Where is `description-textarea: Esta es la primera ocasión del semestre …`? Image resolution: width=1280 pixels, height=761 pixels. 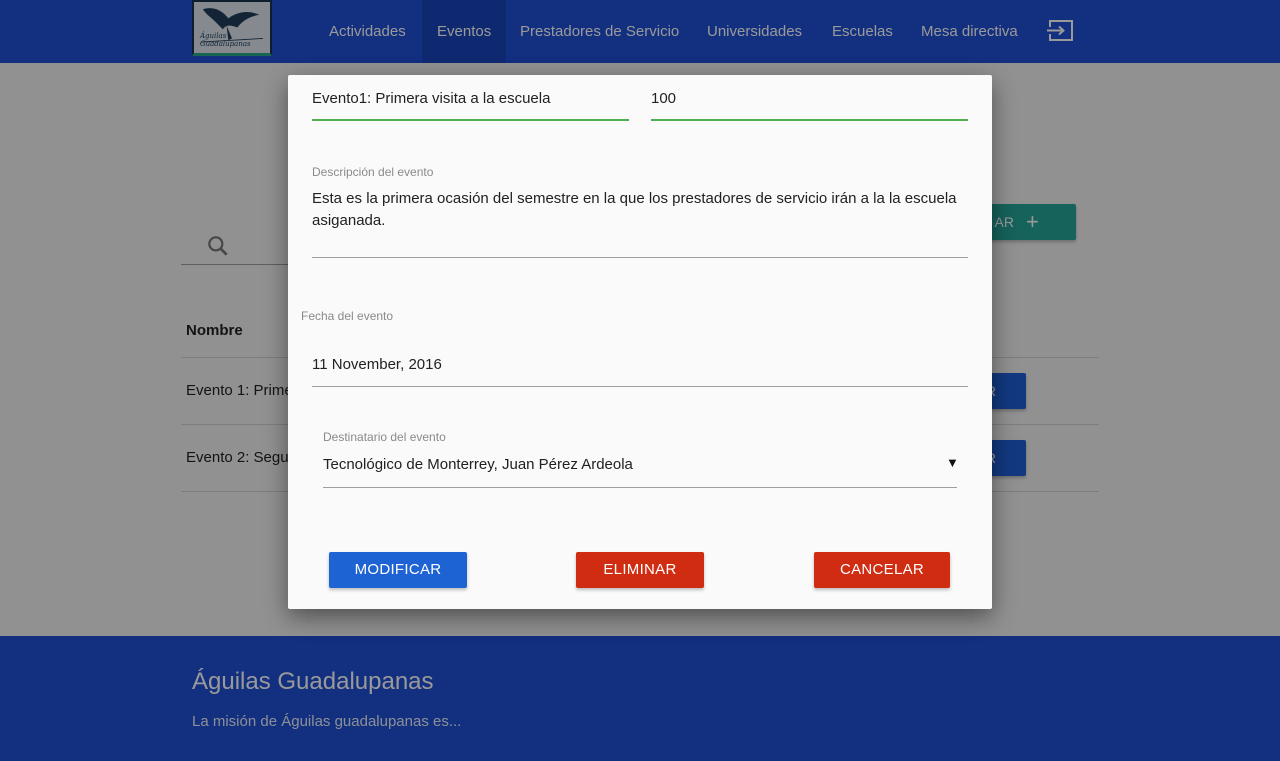
description-textarea: Esta es la primera ocasión del semestre … is located at coordinates (637, 210).